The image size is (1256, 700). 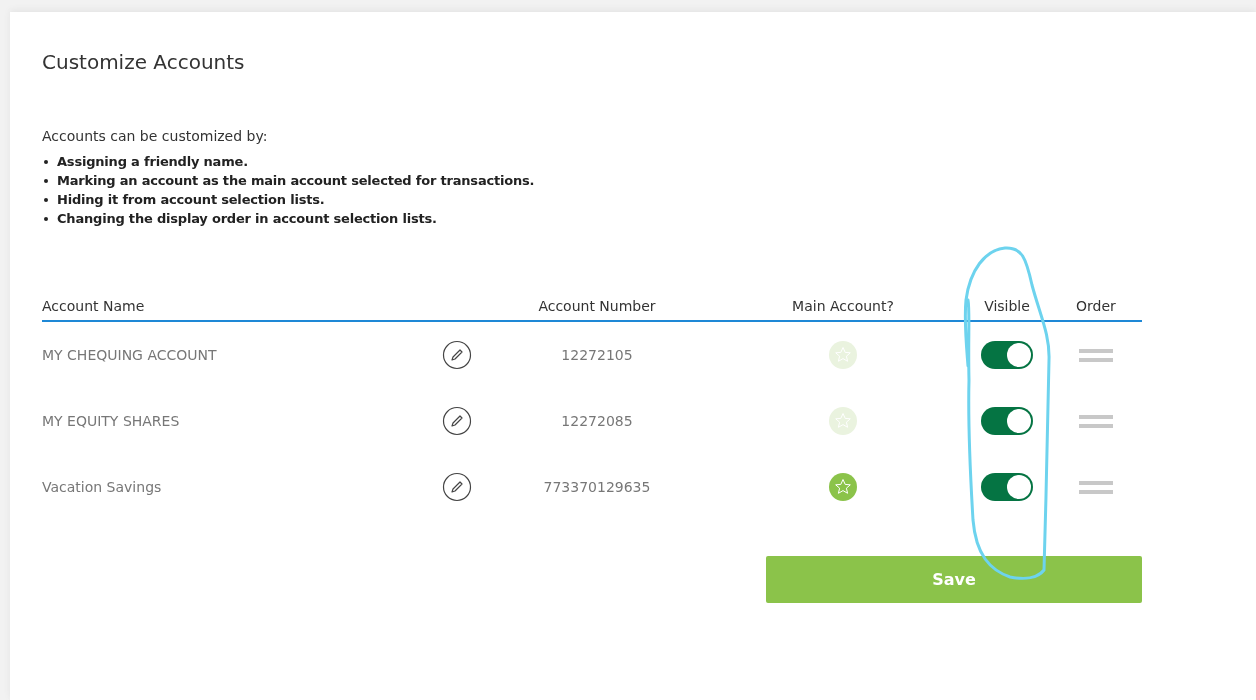 What do you see at coordinates (155, 136) in the screenshot?
I see `intro-text: Accounts can be customized by:` at bounding box center [155, 136].